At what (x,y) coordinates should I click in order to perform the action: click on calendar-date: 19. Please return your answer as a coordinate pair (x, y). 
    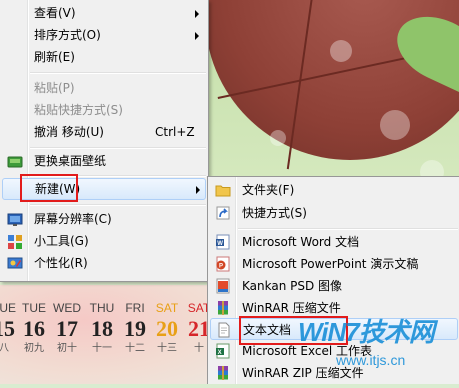
    Looking at the image, I should click on (135, 328).